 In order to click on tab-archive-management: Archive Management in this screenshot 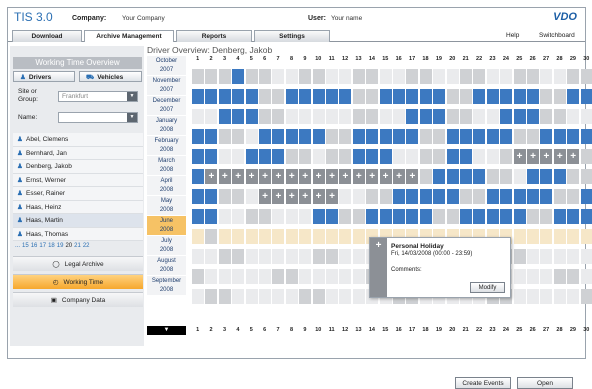, I will do `click(129, 36)`.